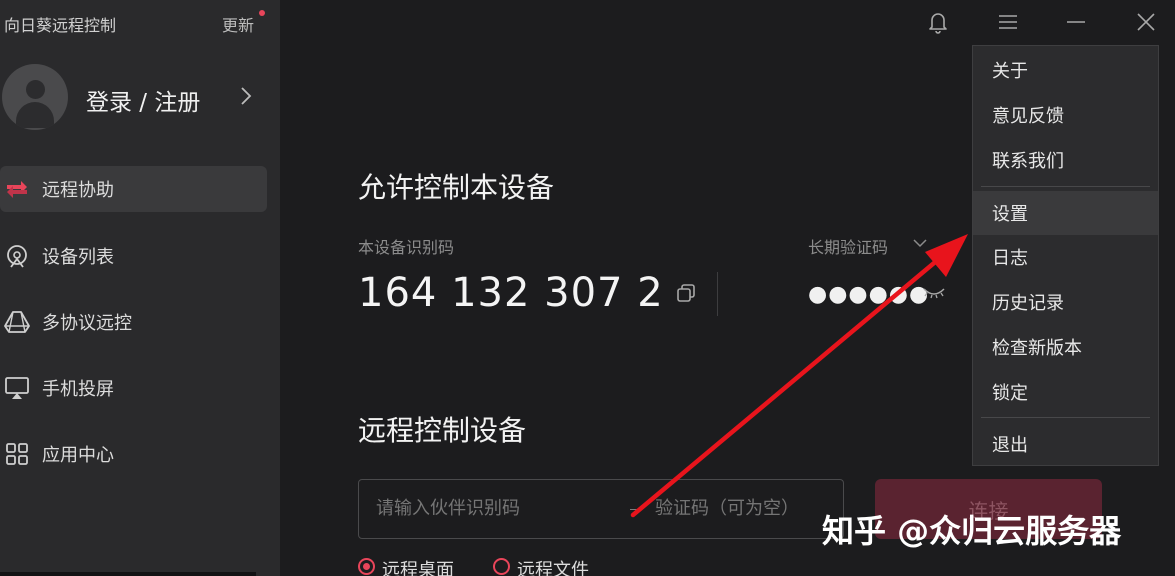  I want to click on divider, so click(717, 294).